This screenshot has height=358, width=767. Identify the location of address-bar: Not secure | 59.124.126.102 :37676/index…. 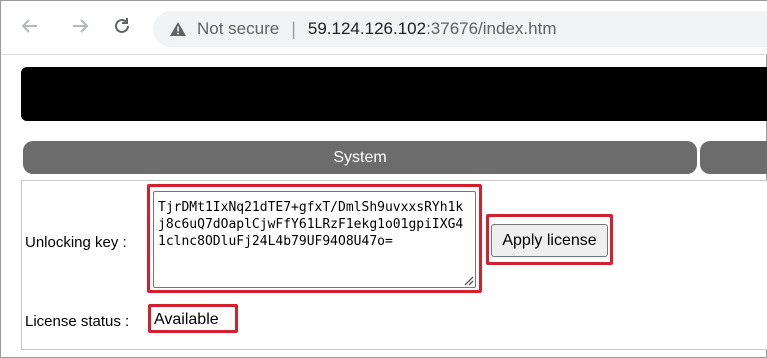
(460, 29).